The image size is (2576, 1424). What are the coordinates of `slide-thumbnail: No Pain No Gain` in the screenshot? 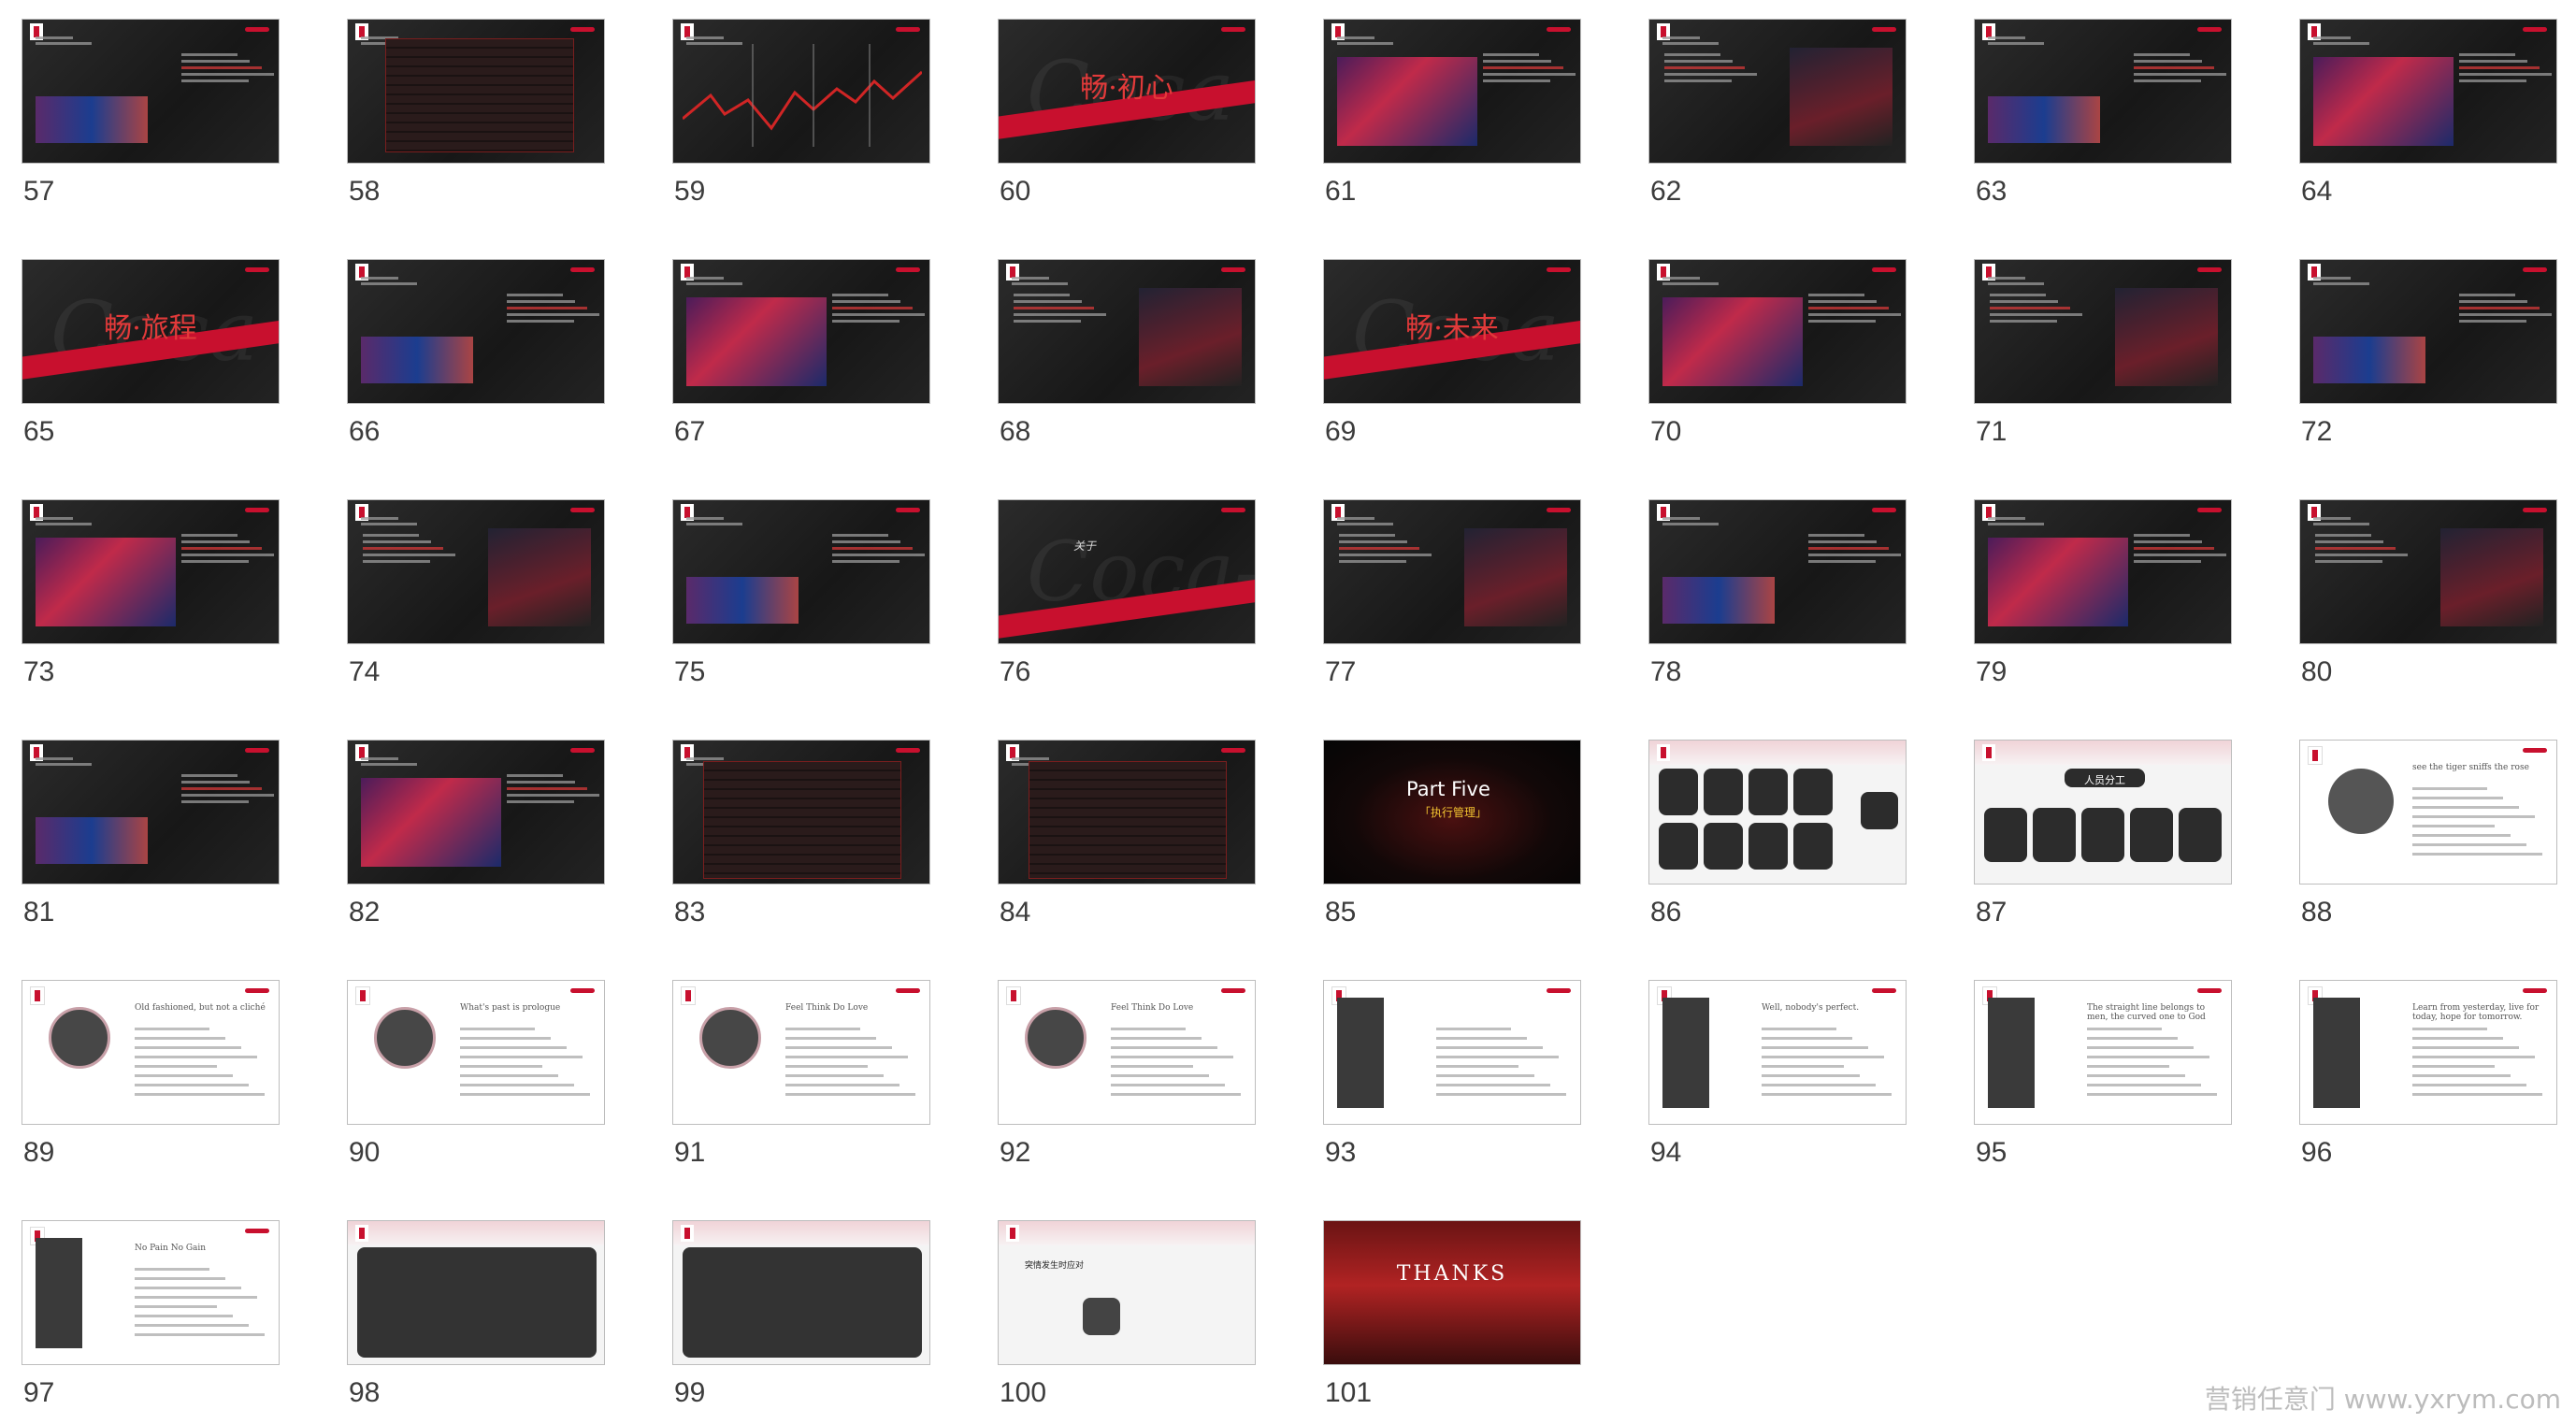 It's located at (151, 1292).